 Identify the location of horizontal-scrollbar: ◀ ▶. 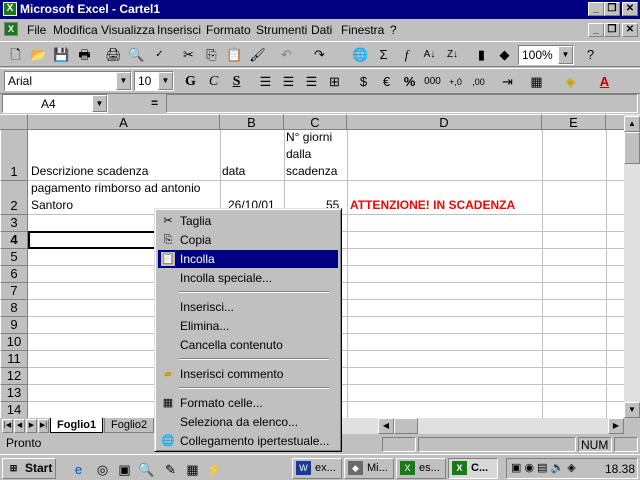
(483, 426).